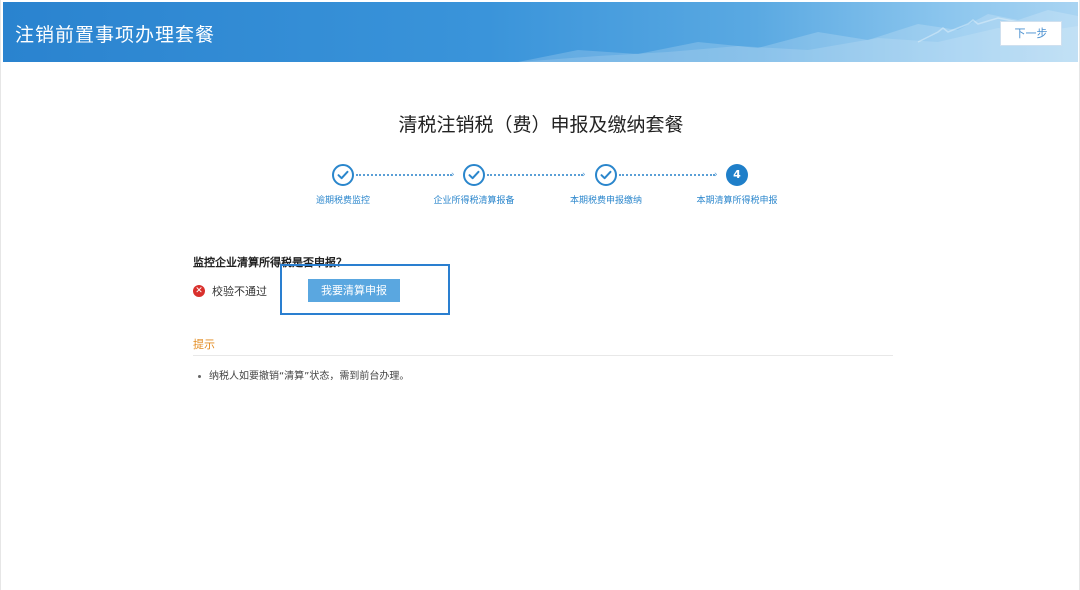 Image resolution: width=1080 pixels, height=590 pixels. Describe the element at coordinates (342, 201) in the screenshot. I see `step-label: 逾期税费监控` at that location.